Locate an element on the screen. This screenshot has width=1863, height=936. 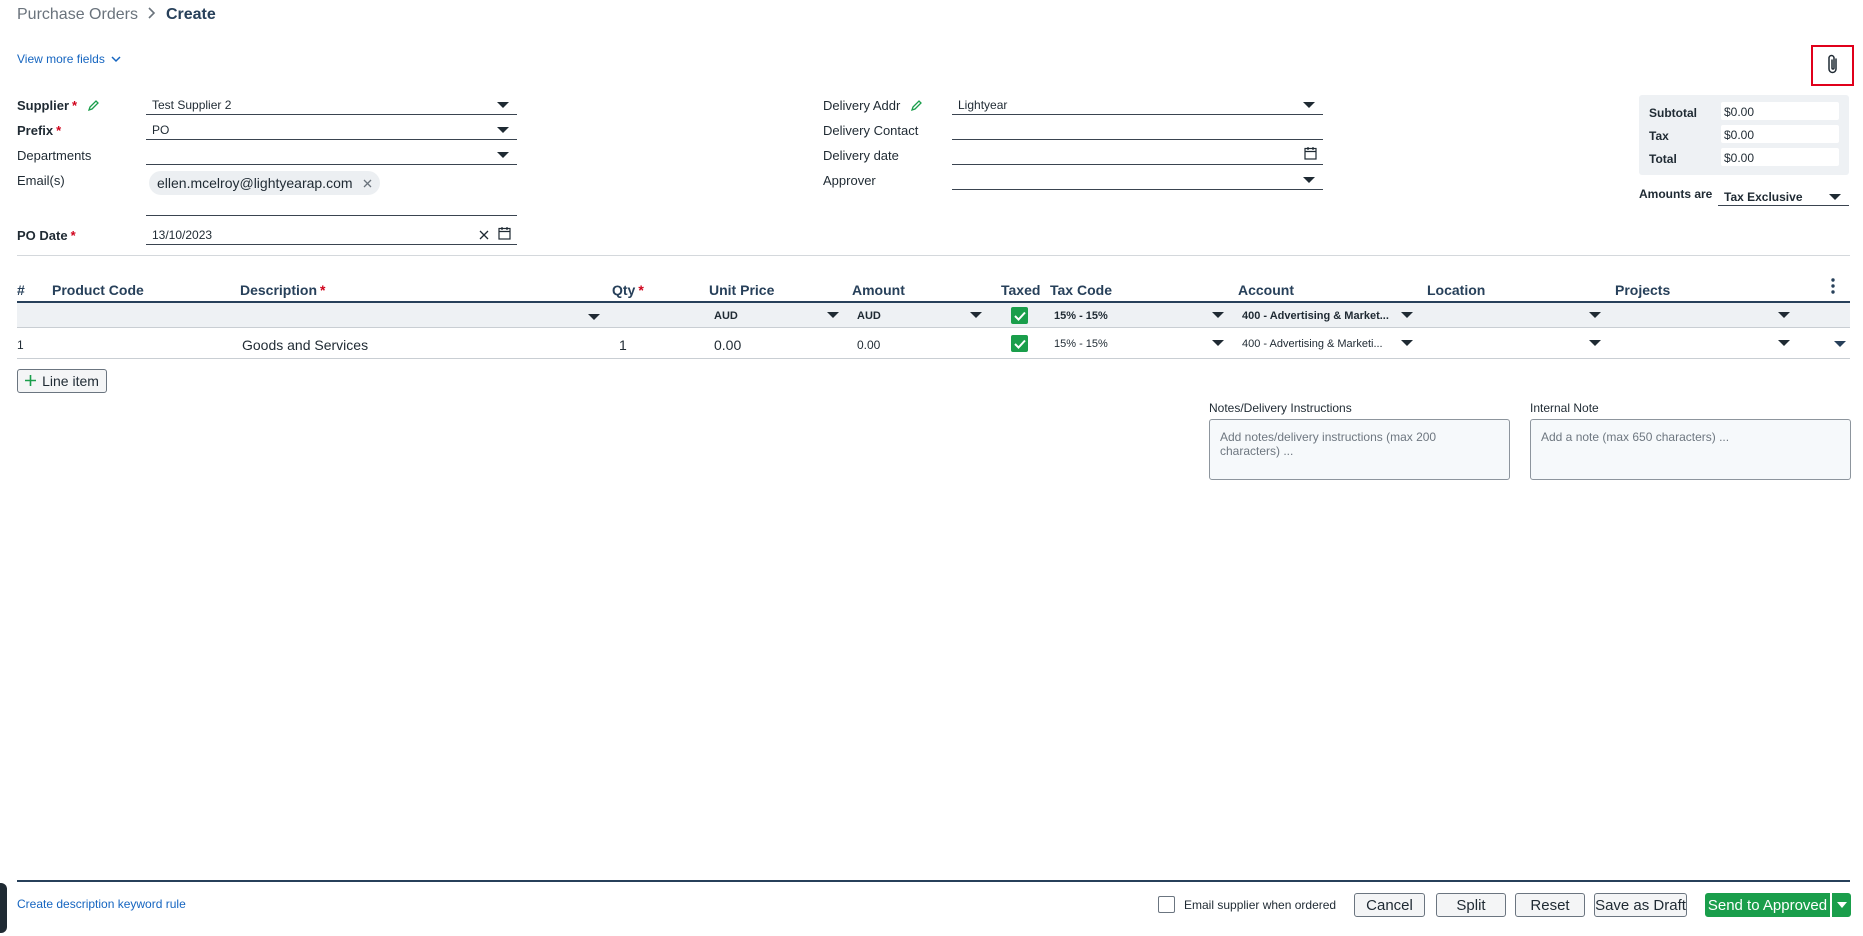
col-header-taxed: Taxed is located at coordinates (1020, 290).